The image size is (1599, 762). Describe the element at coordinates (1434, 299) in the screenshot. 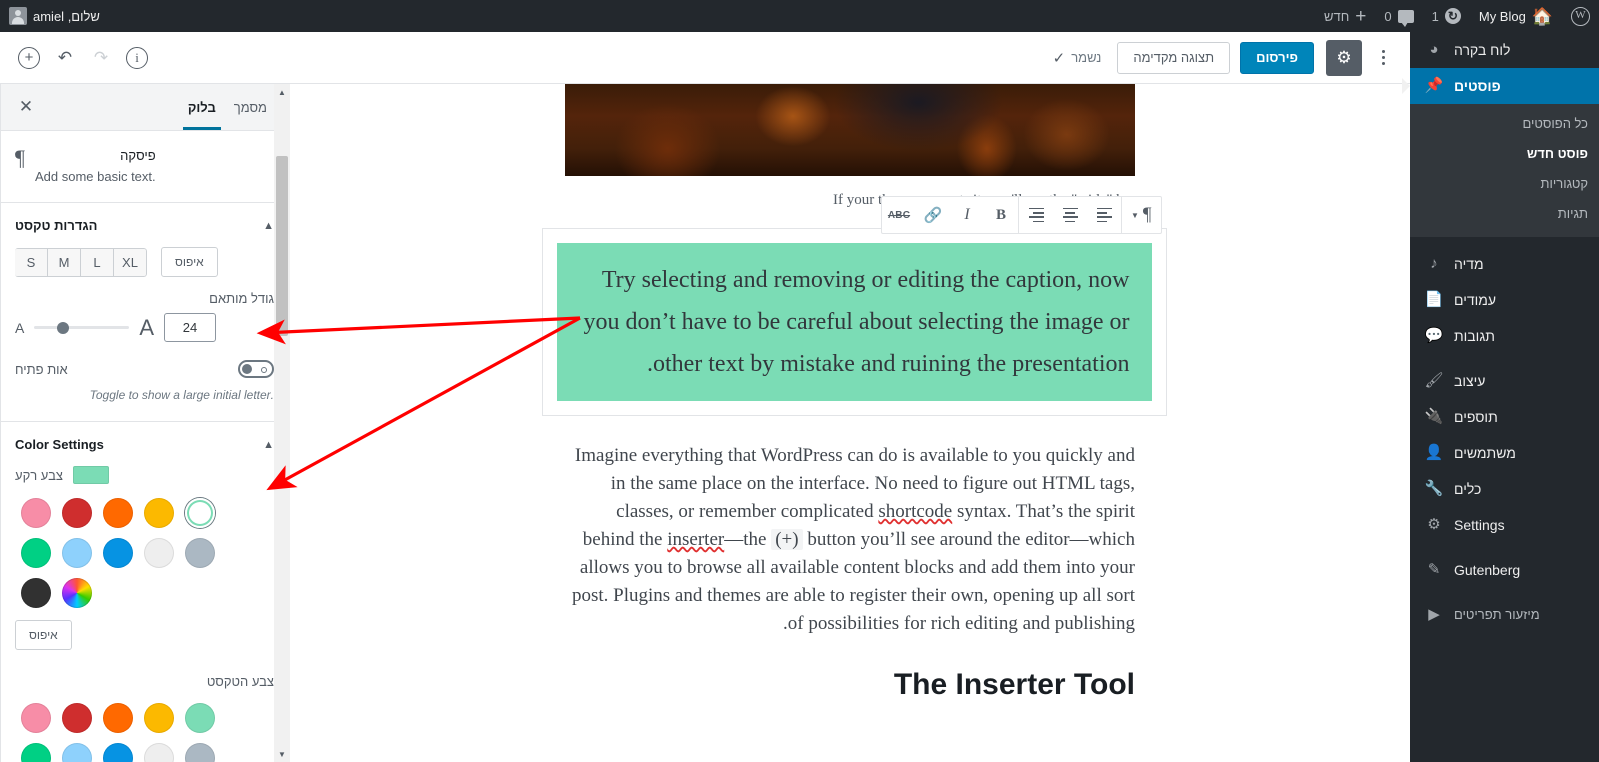

I see `pages-icon: 📄` at that location.